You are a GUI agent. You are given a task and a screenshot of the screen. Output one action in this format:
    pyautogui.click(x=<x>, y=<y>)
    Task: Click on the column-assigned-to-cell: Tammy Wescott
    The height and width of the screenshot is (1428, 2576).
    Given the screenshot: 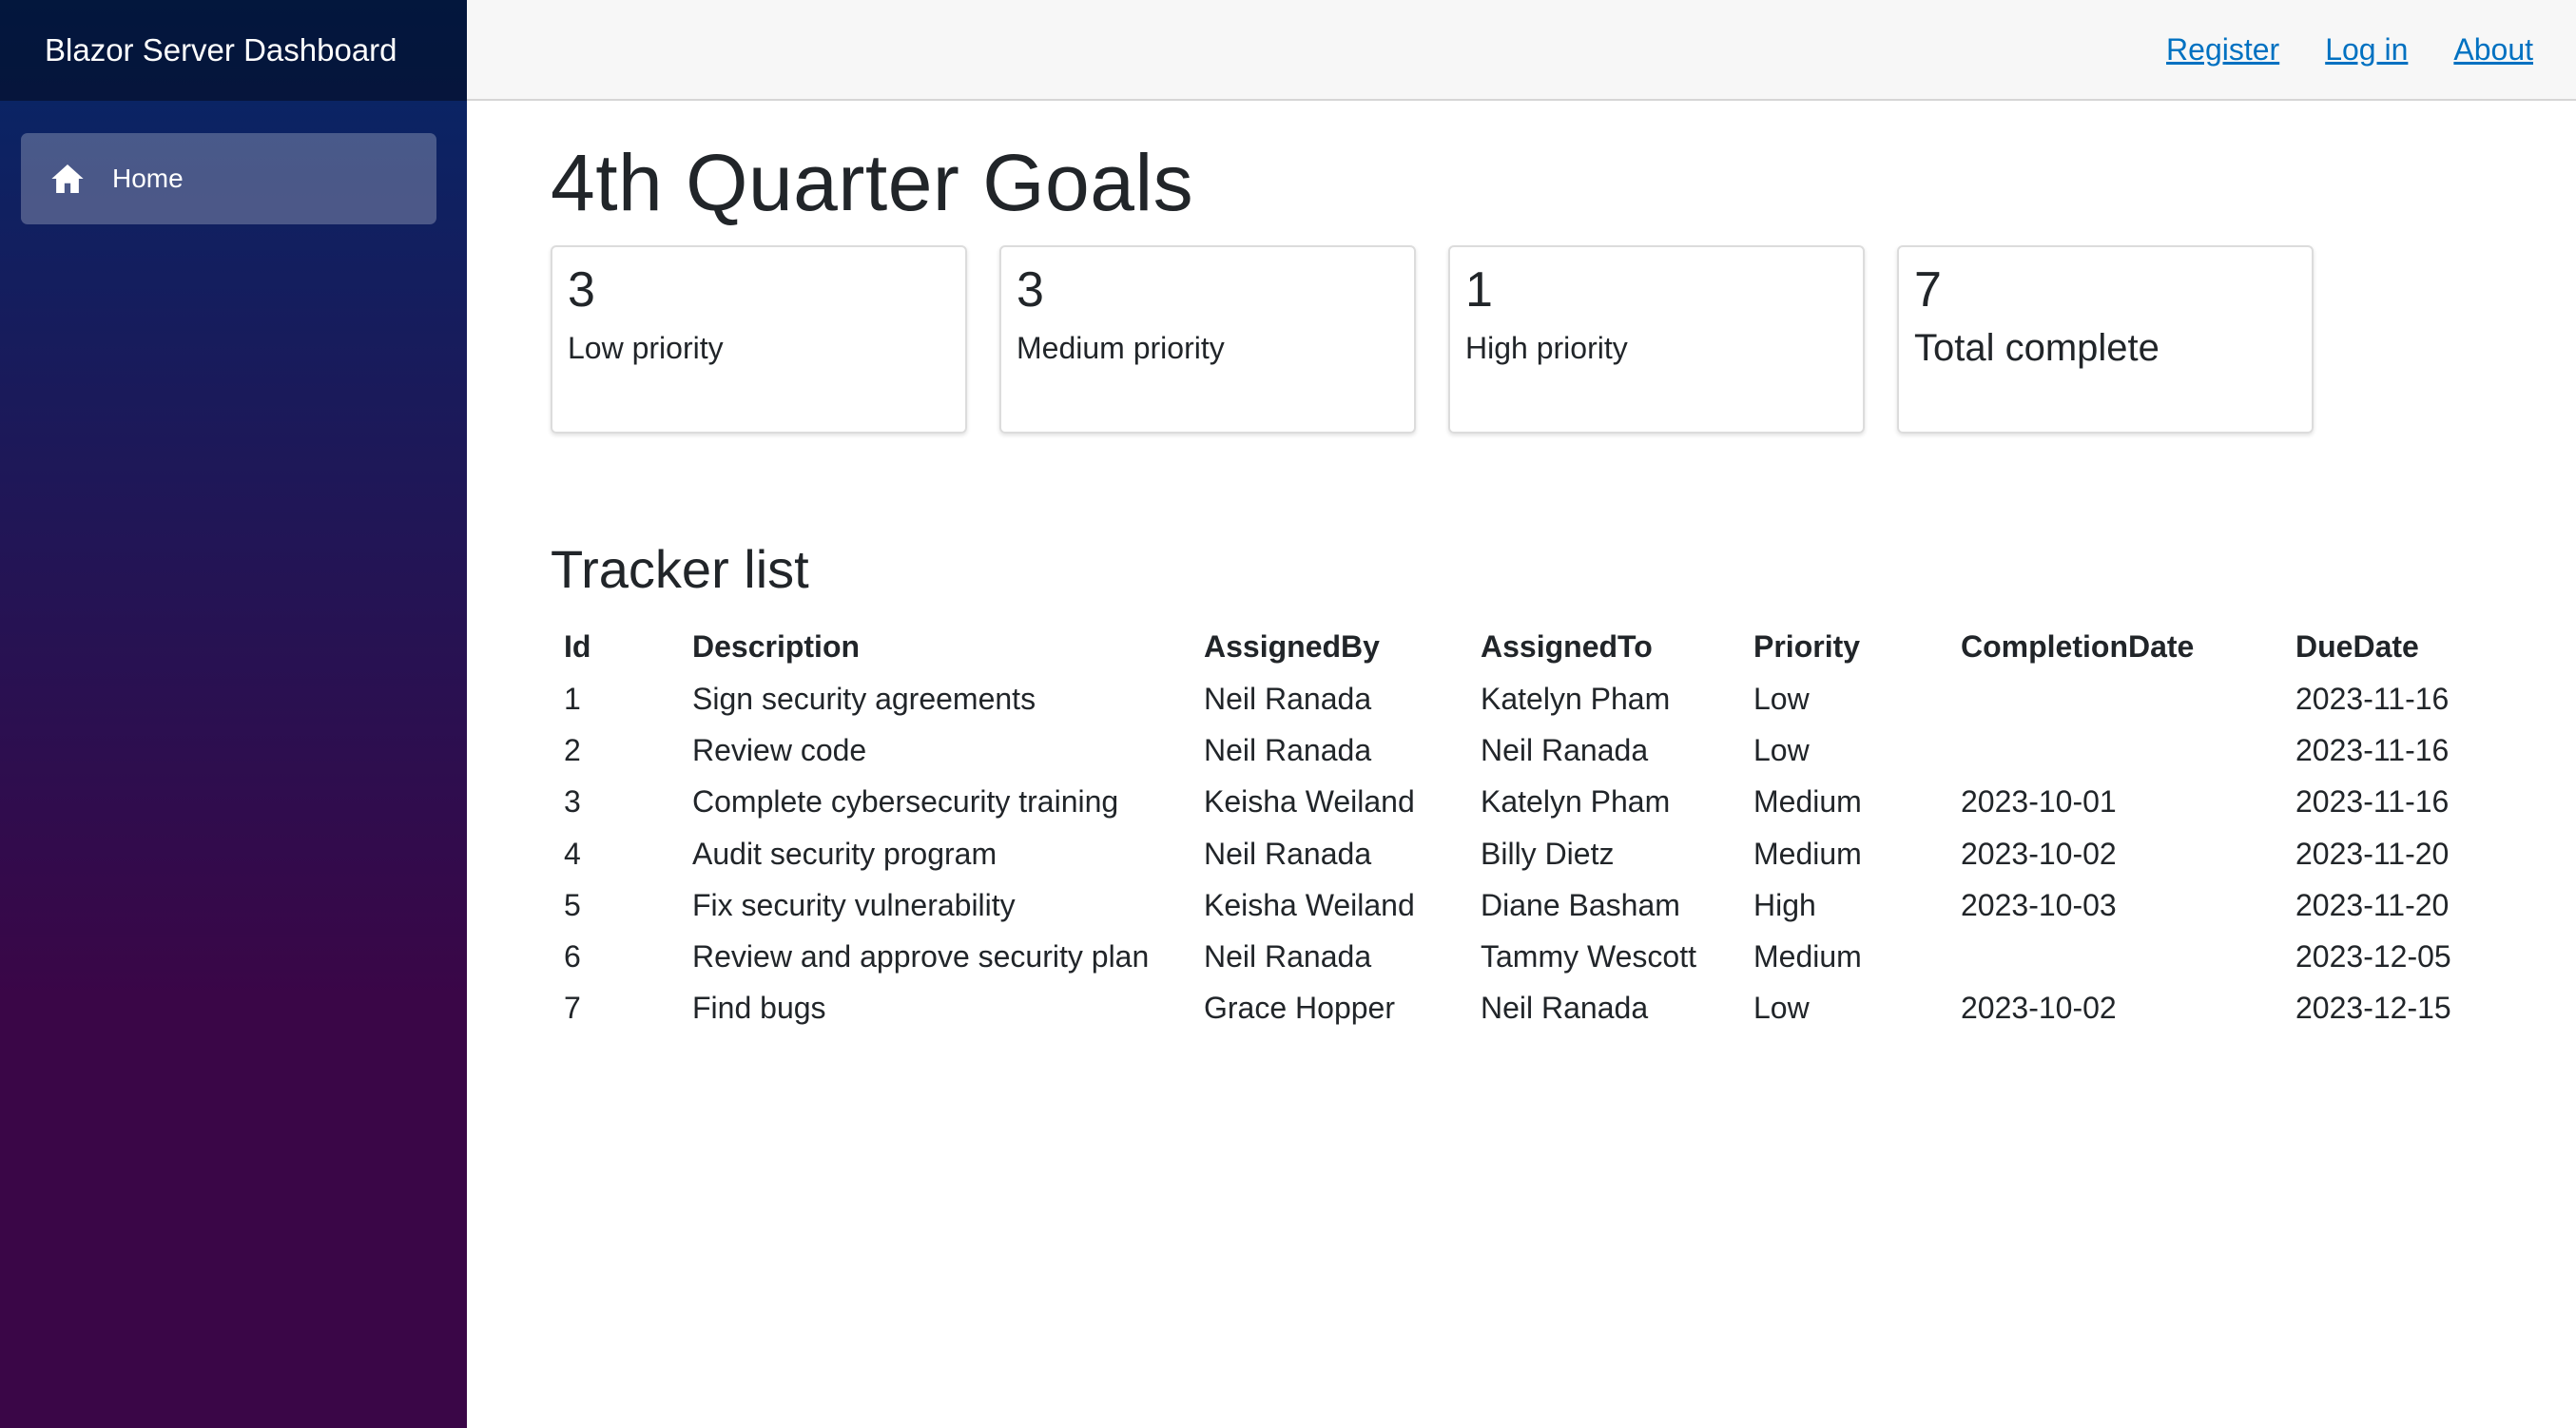 What is the action you would take?
    pyautogui.click(x=1588, y=957)
    